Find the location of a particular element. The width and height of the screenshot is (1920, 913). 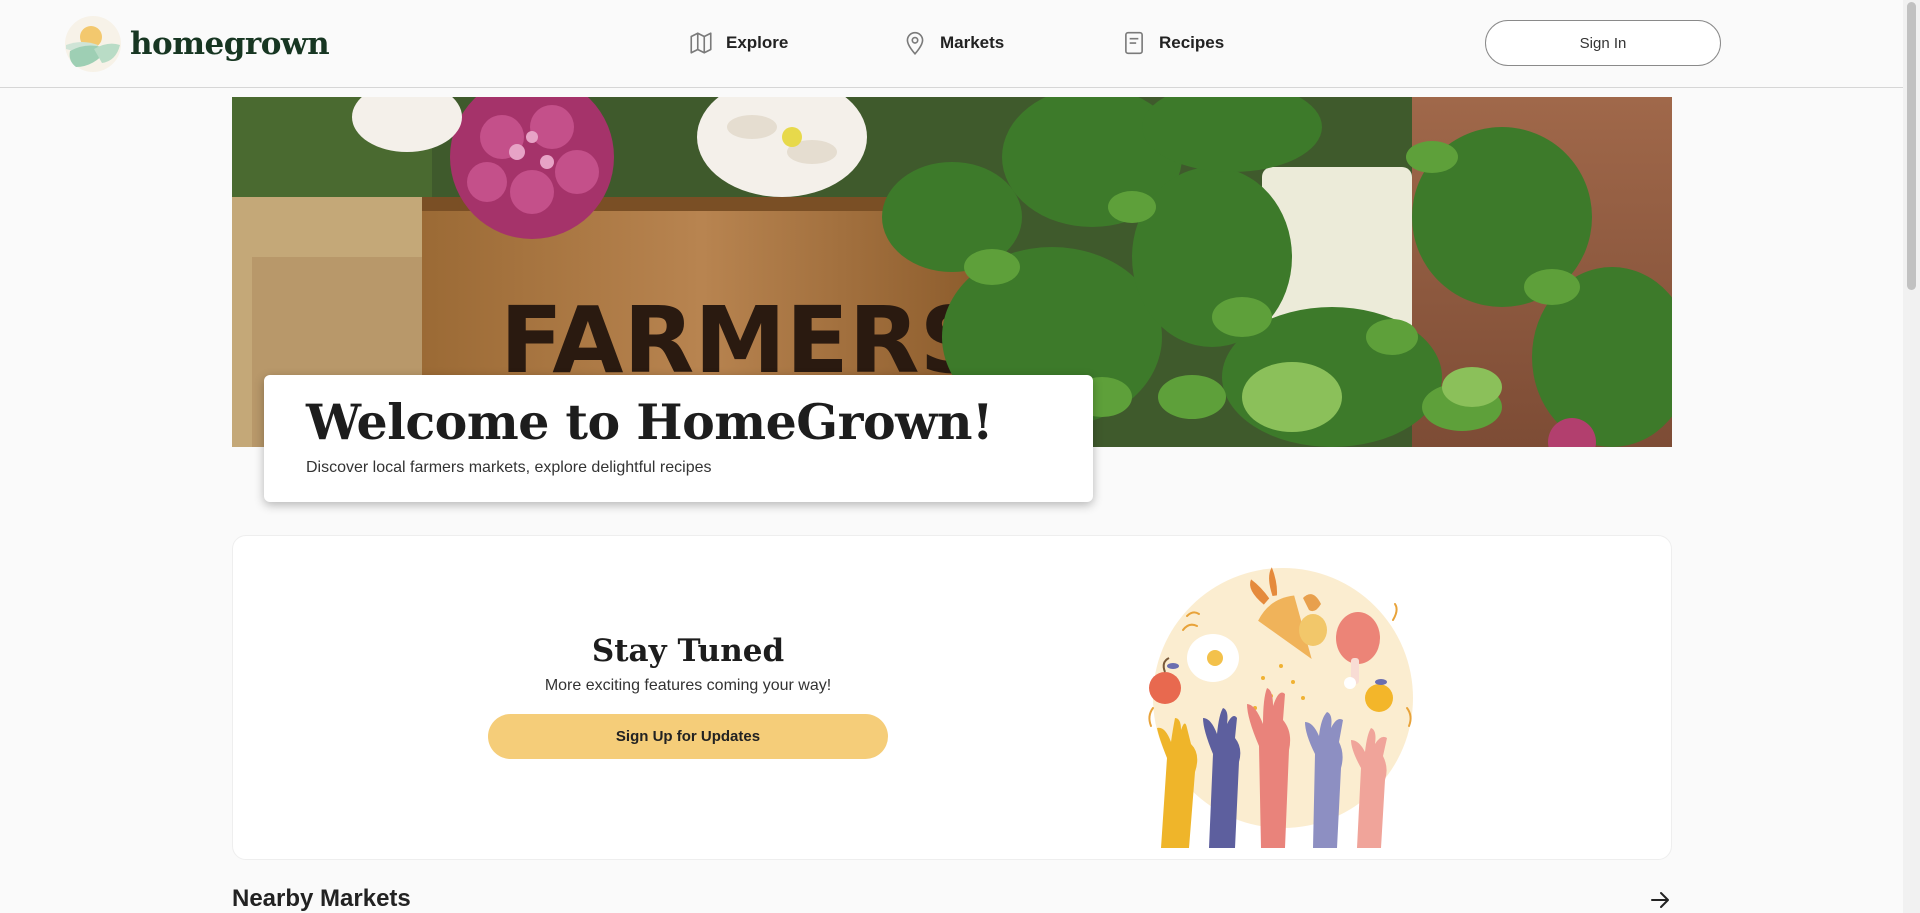

sign-up-for-updates-button: Sign Up for Updates is located at coordinates (688, 736).